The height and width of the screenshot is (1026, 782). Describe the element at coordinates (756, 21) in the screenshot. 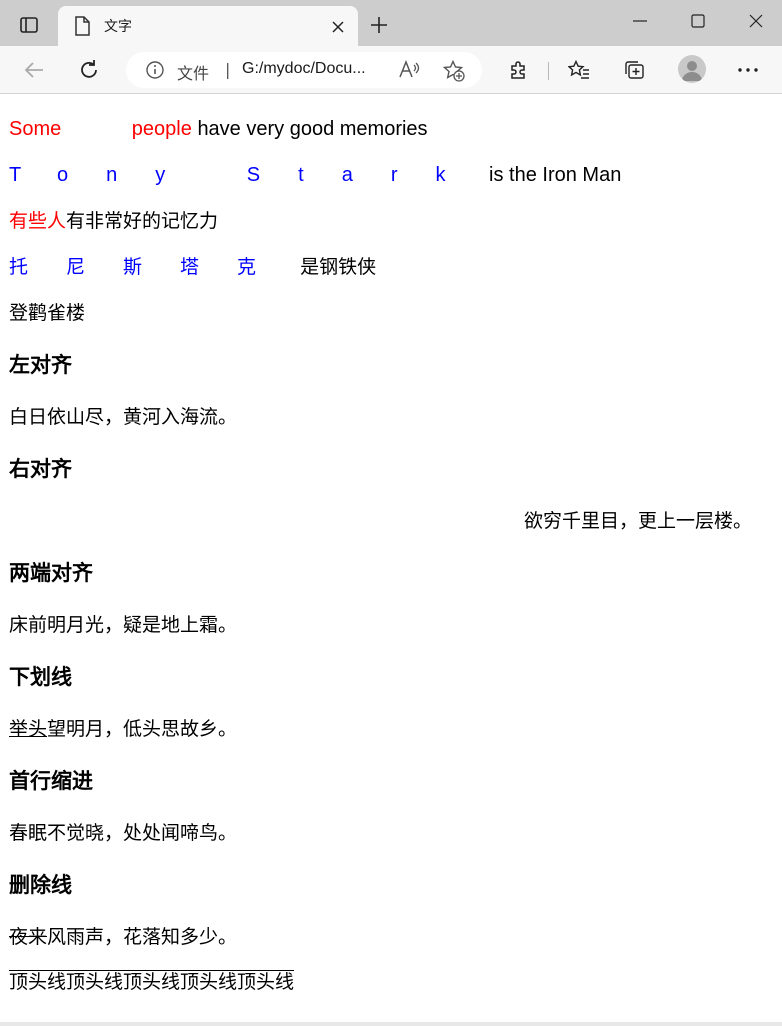

I see `window-close-icon` at that location.